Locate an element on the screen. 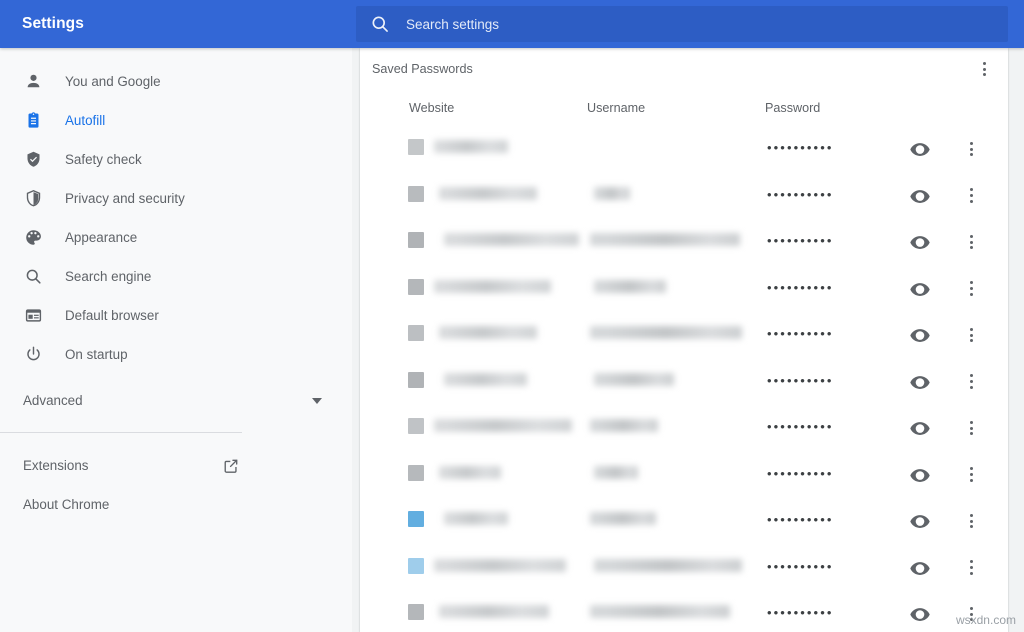 This screenshot has width=1024, height=632. sidebar-item-safety-check: Safety check is located at coordinates (176, 159).